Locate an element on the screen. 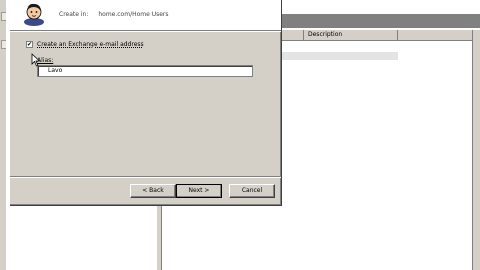 This screenshot has height=270, width=480. back-button: < Back is located at coordinates (153, 191).